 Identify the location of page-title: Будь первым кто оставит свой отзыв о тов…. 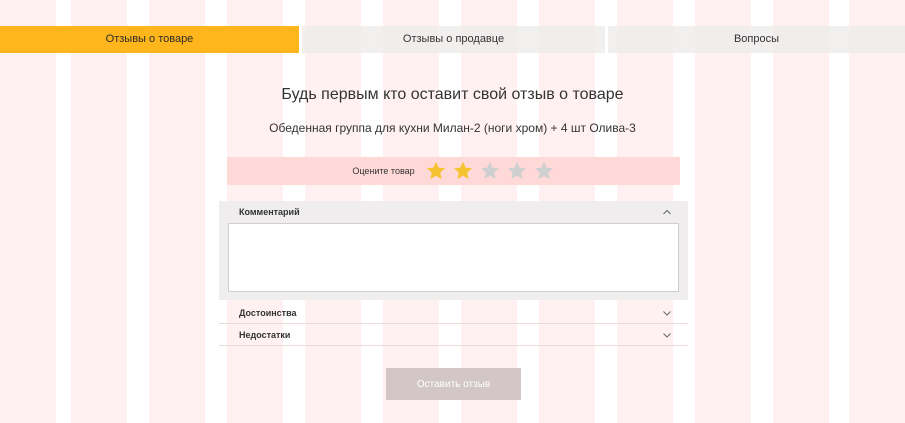
(452, 94).